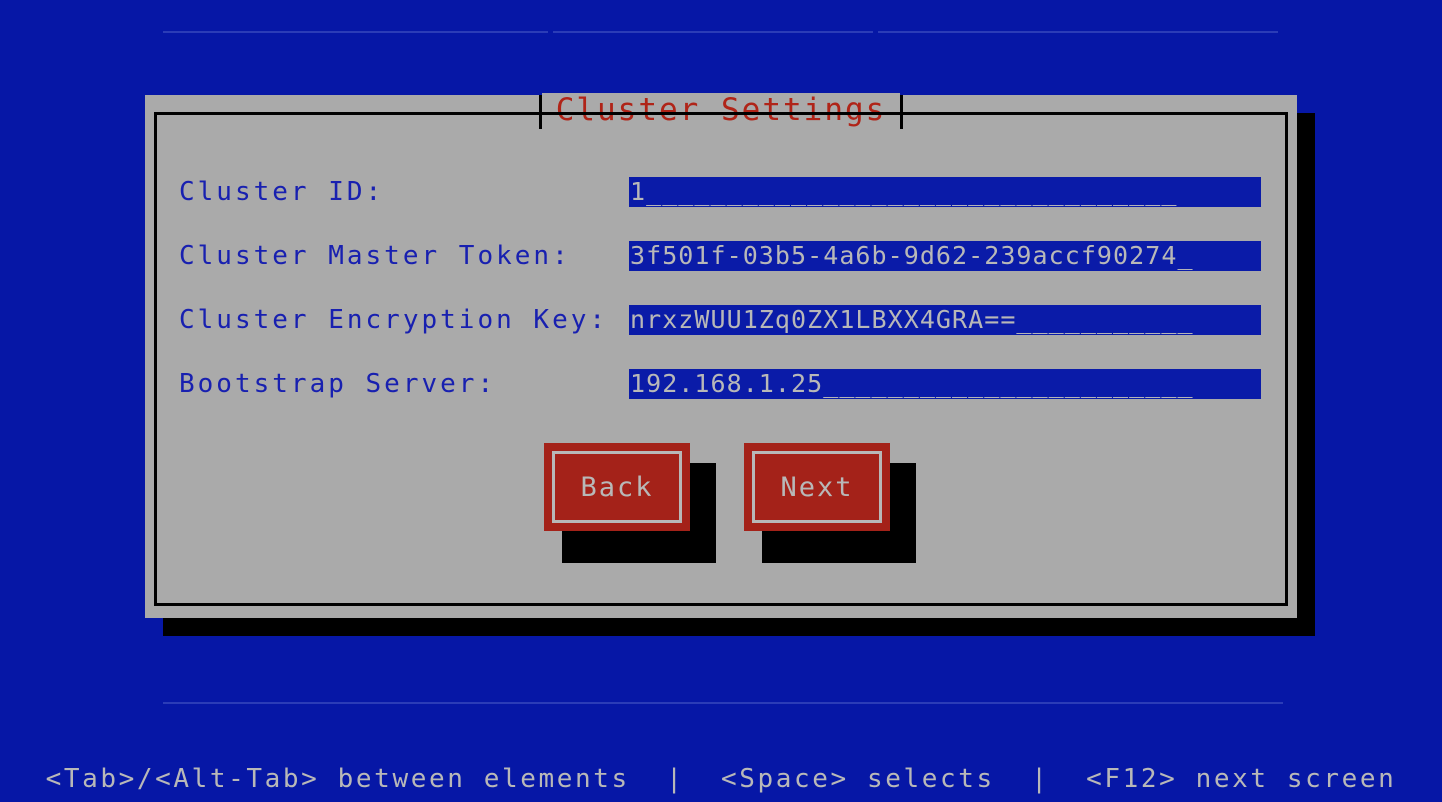 This screenshot has height=802, width=1442. What do you see at coordinates (338, 384) in the screenshot?
I see `label-bootstrap-server: Bootstrap Server:` at bounding box center [338, 384].